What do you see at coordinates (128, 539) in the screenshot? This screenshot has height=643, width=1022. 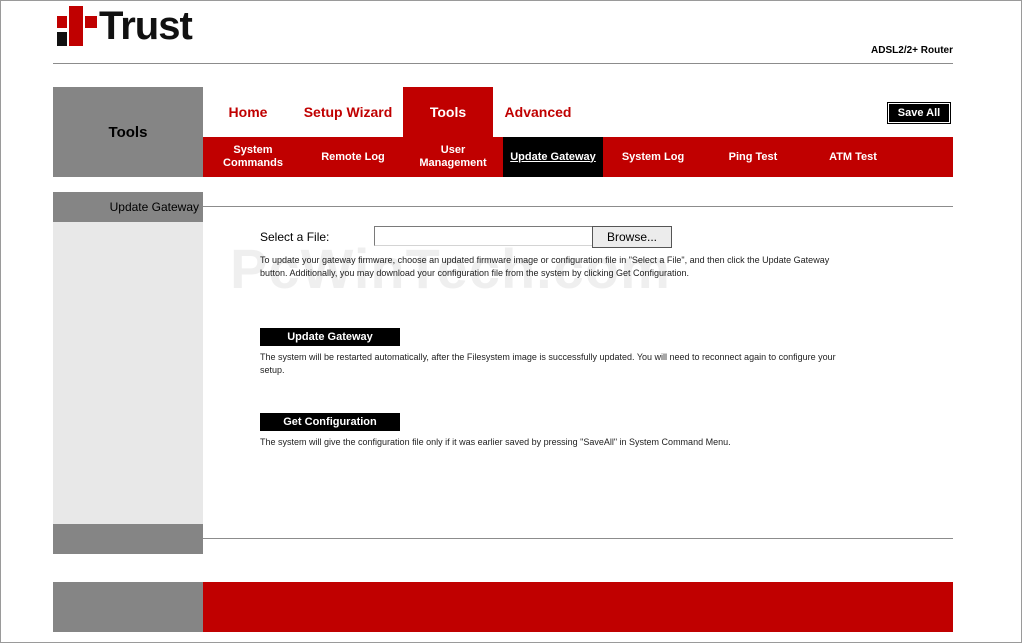 I see `side-panel-footer` at bounding box center [128, 539].